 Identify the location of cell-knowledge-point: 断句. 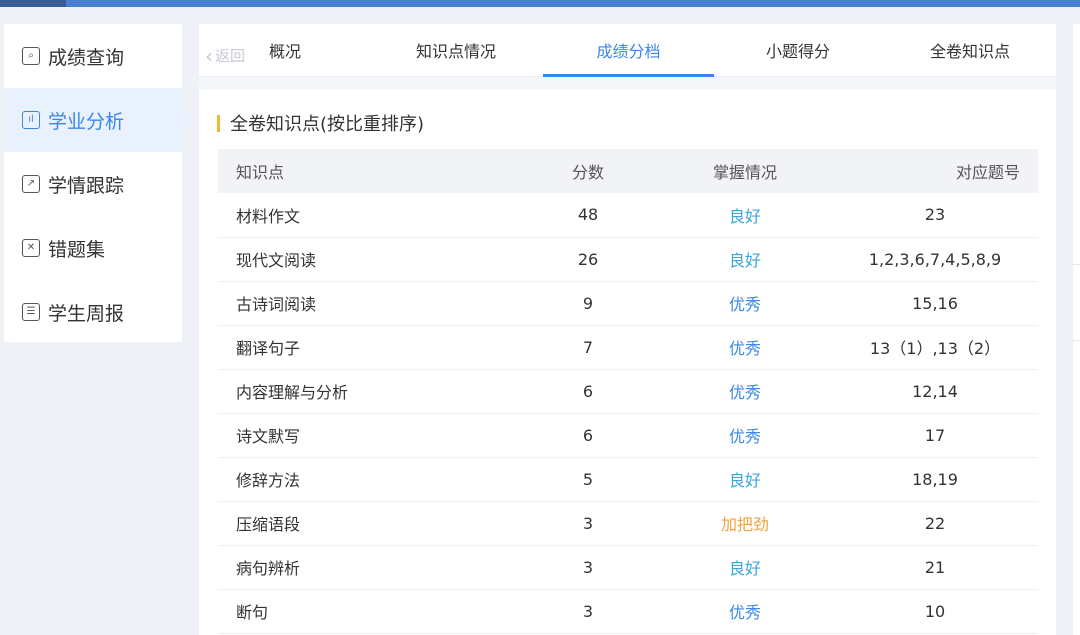
(252, 612).